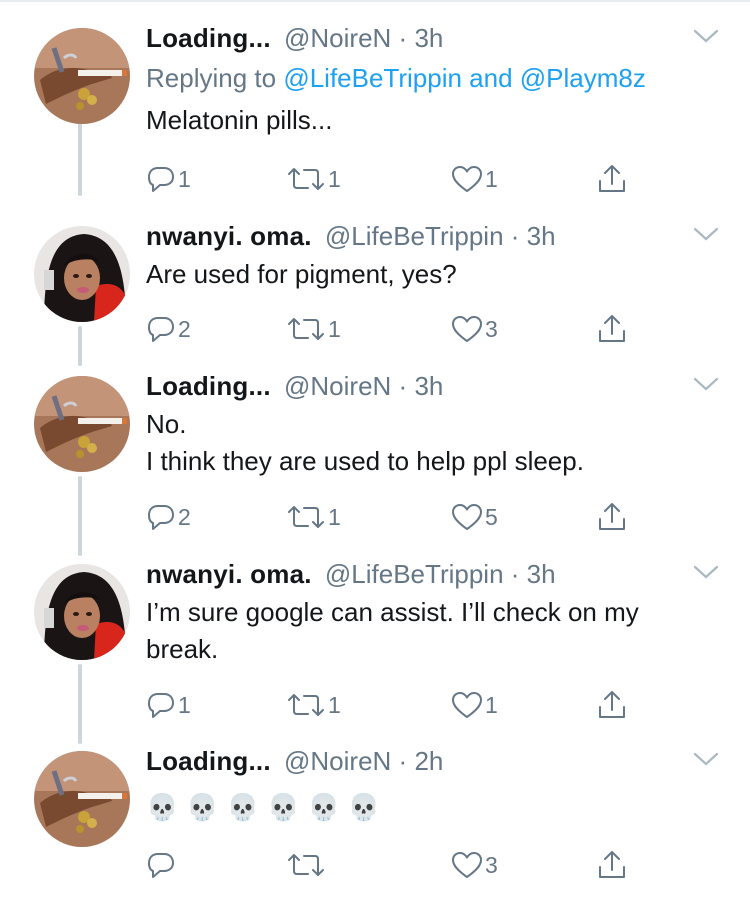 Image resolution: width=750 pixels, height=898 pixels. I want to click on timestamp: 2h, so click(428, 761).